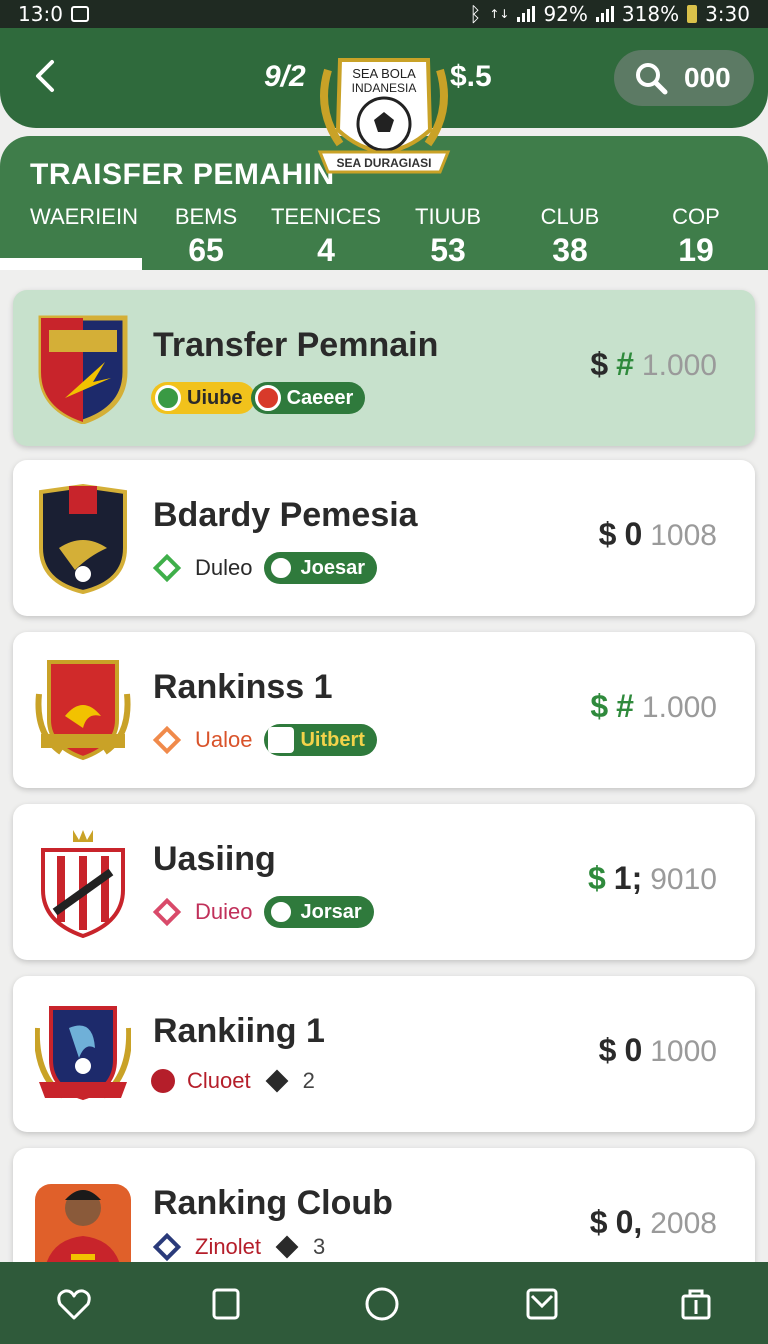 The height and width of the screenshot is (1344, 768). Describe the element at coordinates (224, 567) in the screenshot. I see `tag-label: Duleo` at that location.